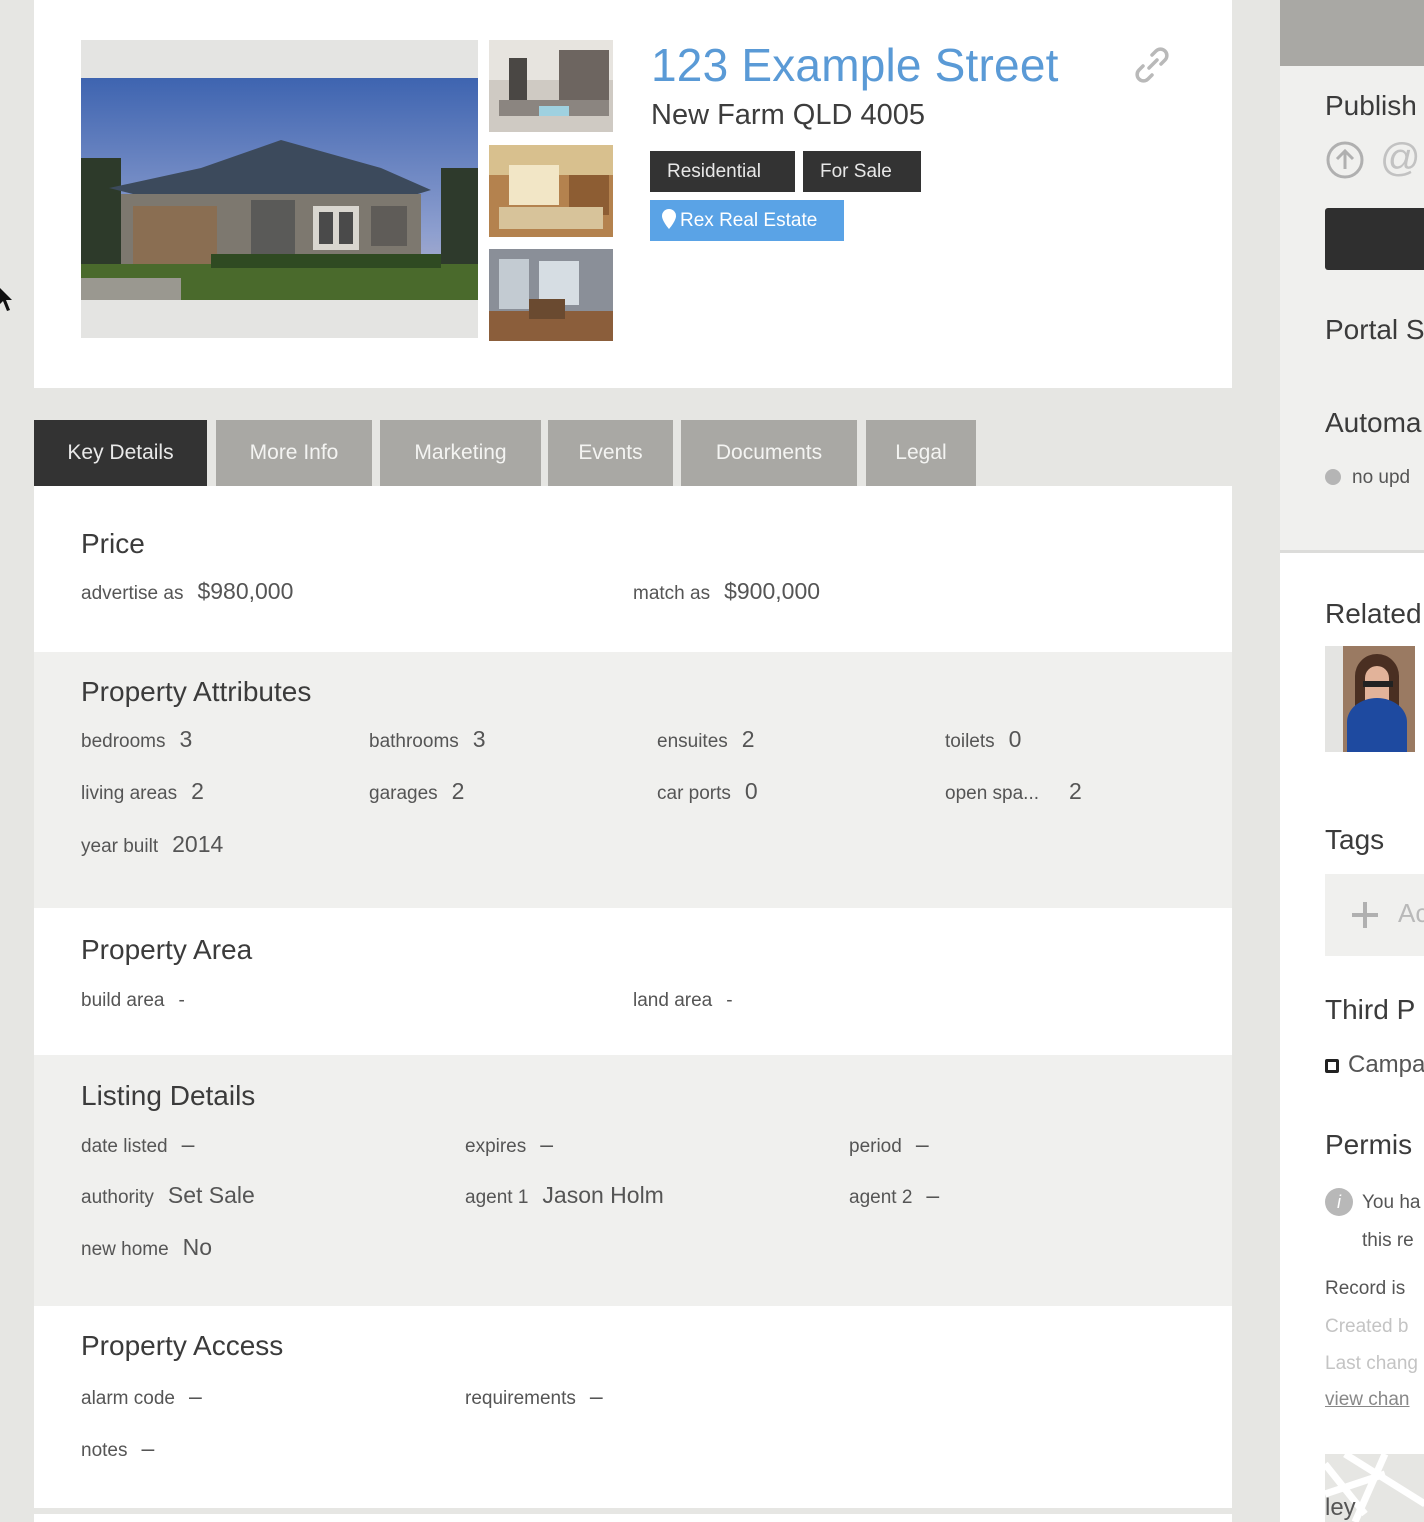 The image size is (1424, 1522). Describe the element at coordinates (1411, 913) in the screenshot. I see `add-tag-label: Ac` at that location.